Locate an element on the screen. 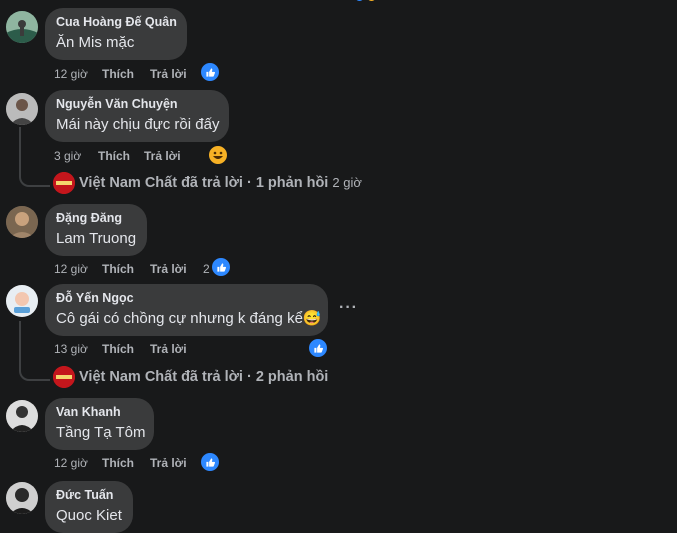 The image size is (677, 533). comment-text: Tầng Tạ Tôm is located at coordinates (101, 432).